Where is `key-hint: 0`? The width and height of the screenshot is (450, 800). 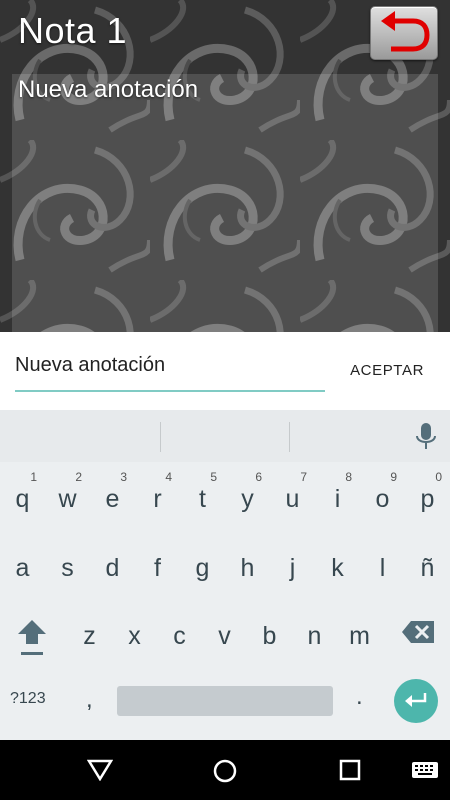 key-hint: 0 is located at coordinates (438, 477).